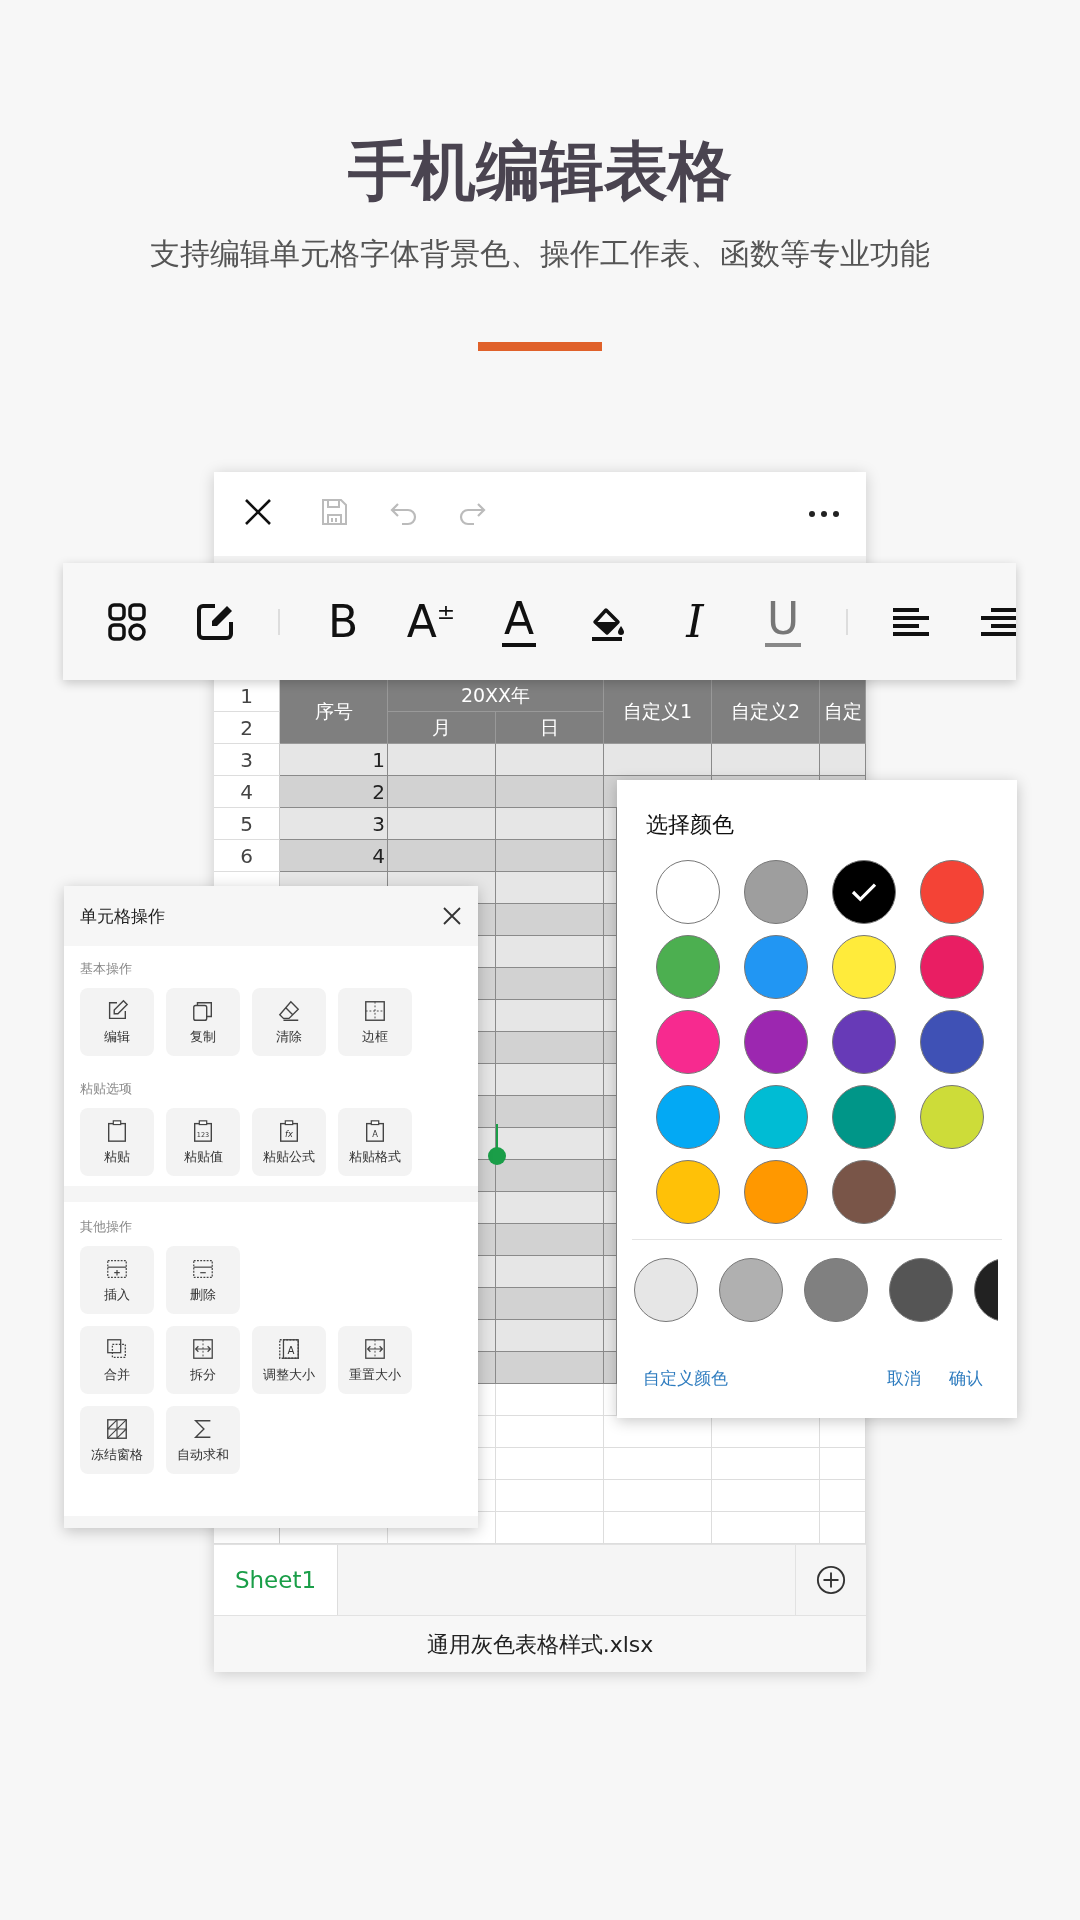 Image resolution: width=1080 pixels, height=1920 pixels. Describe the element at coordinates (375, 1142) in the screenshot. I see `action-button: A 粘贴格式` at that location.